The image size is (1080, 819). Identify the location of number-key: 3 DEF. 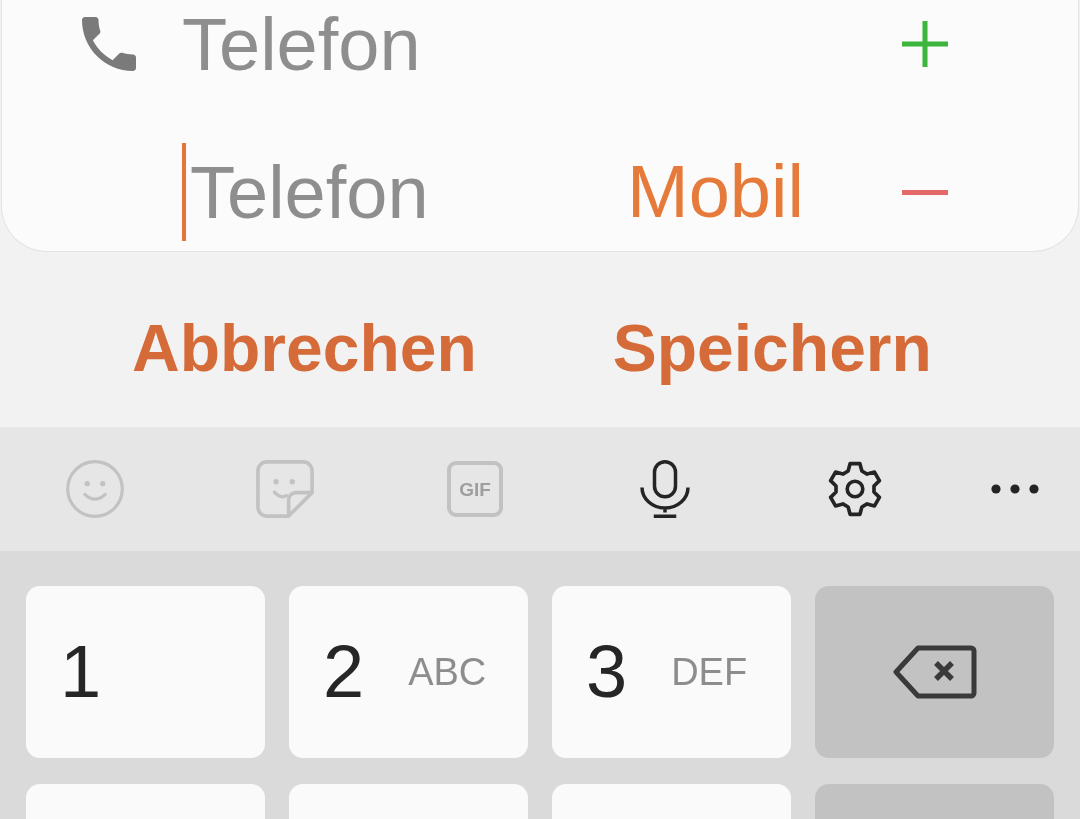
(671, 672).